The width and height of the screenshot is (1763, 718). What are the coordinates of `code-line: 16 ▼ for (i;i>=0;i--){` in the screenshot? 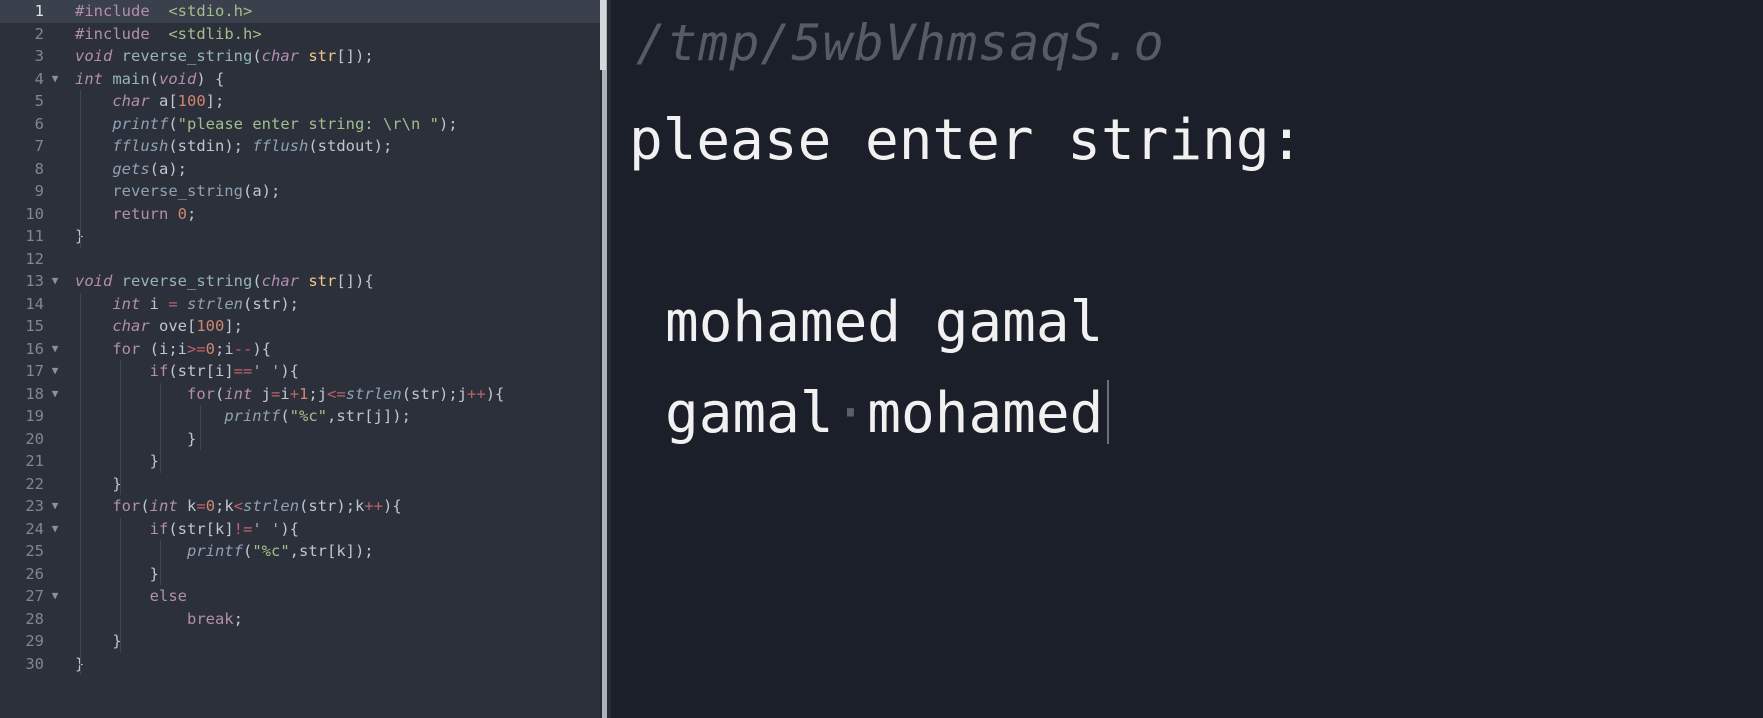 It's located at (300, 349).